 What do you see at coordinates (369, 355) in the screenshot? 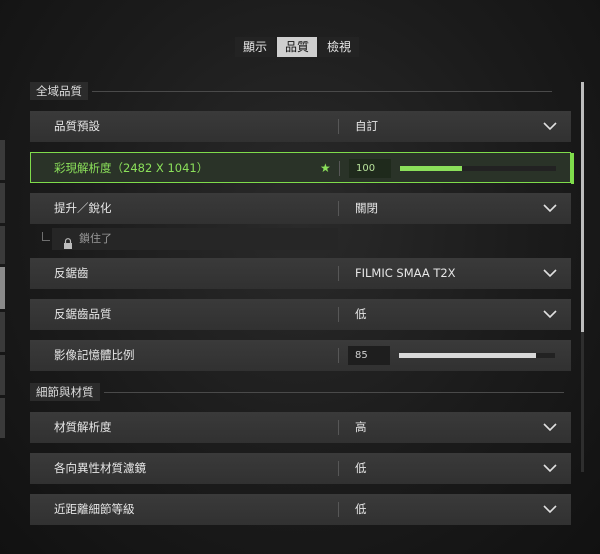
I see `memory-ratio-value-input: 85` at bounding box center [369, 355].